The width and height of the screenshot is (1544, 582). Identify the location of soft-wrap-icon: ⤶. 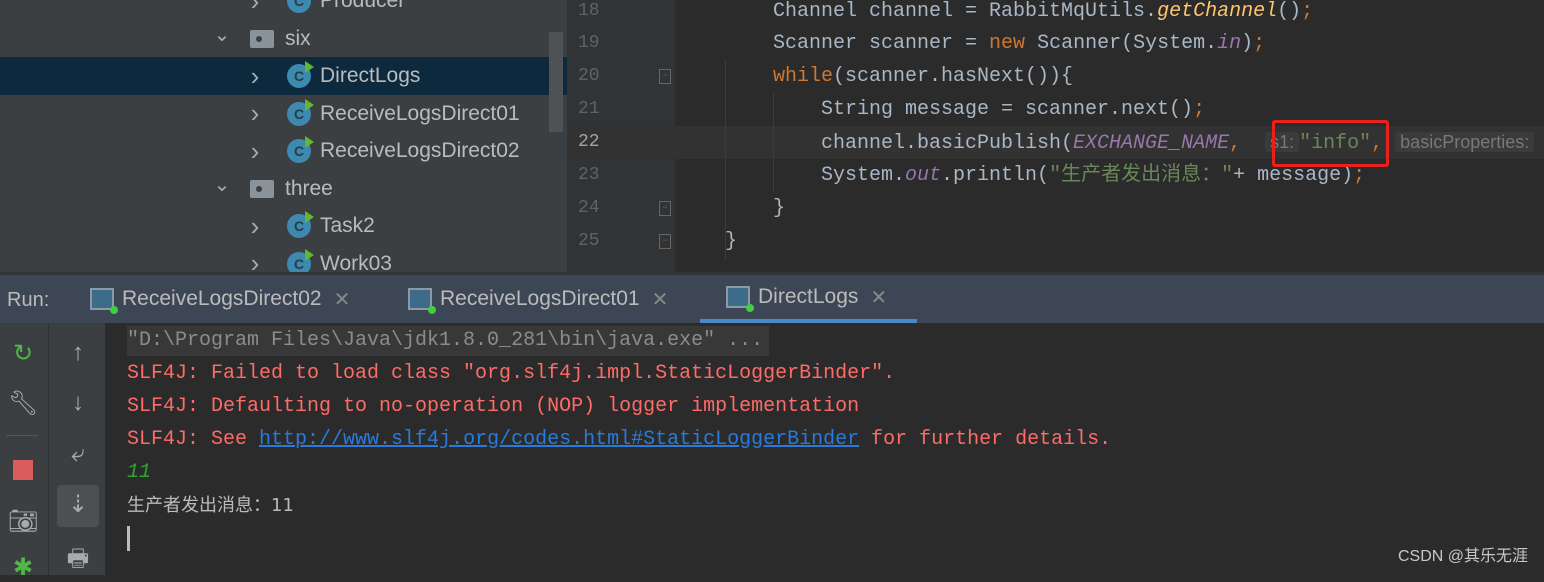
(78, 454).